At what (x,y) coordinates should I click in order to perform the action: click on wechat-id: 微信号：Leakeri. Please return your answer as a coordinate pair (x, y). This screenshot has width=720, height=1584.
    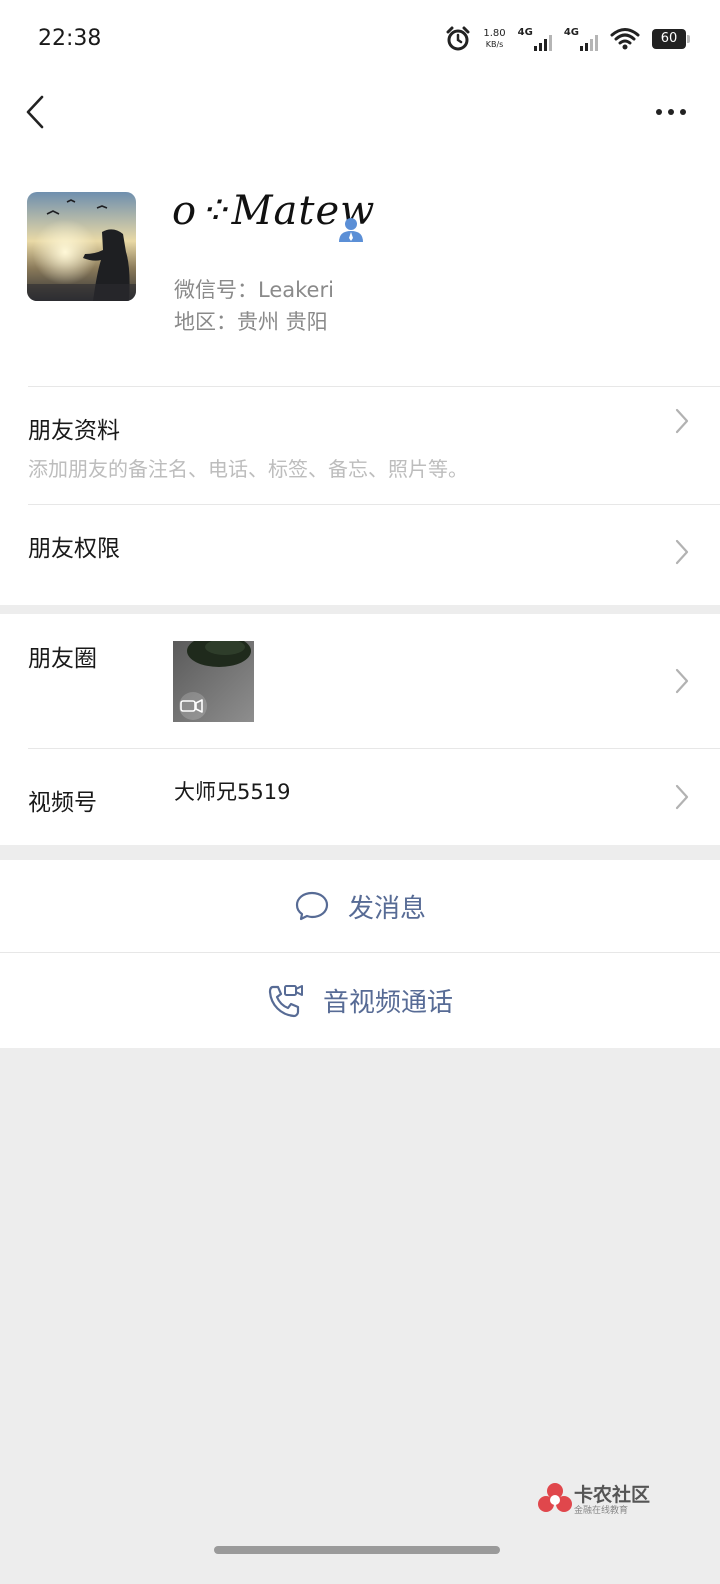
    Looking at the image, I should click on (254, 290).